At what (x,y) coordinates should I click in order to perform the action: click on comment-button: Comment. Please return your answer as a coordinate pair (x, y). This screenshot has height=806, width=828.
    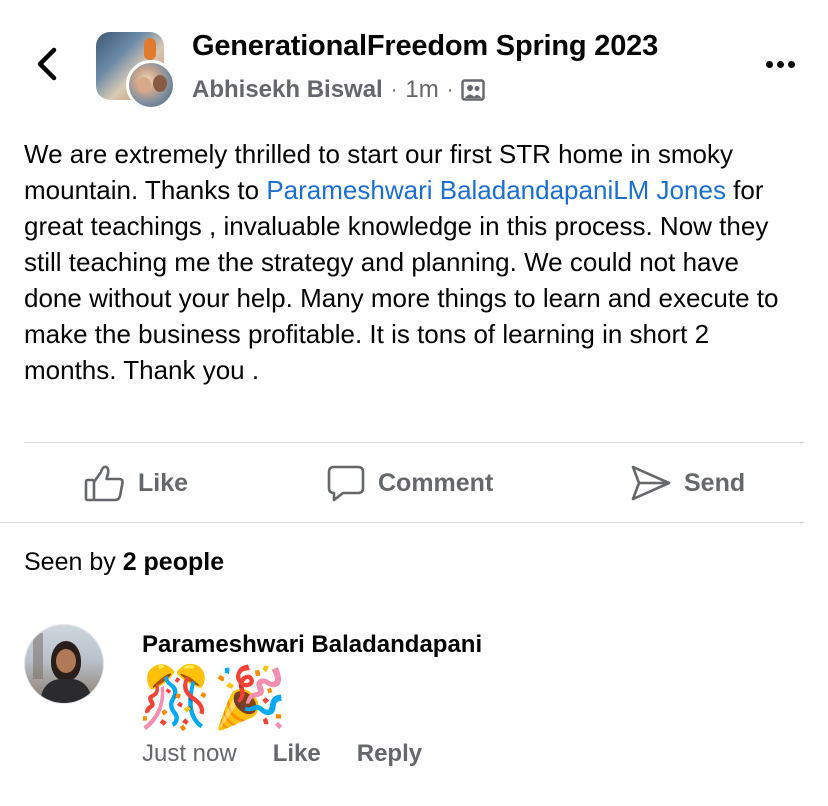
    Looking at the image, I should click on (409, 483).